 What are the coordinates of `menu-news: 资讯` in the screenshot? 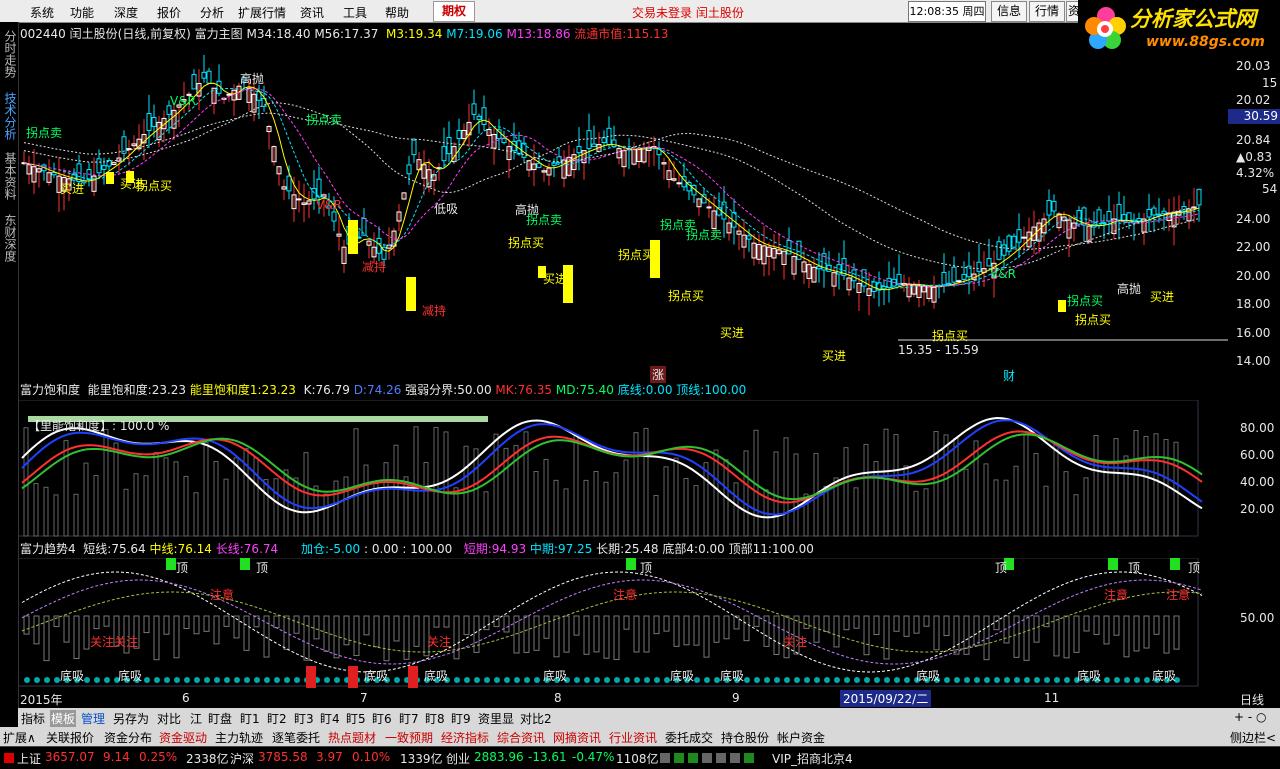 It's located at (312, 12).